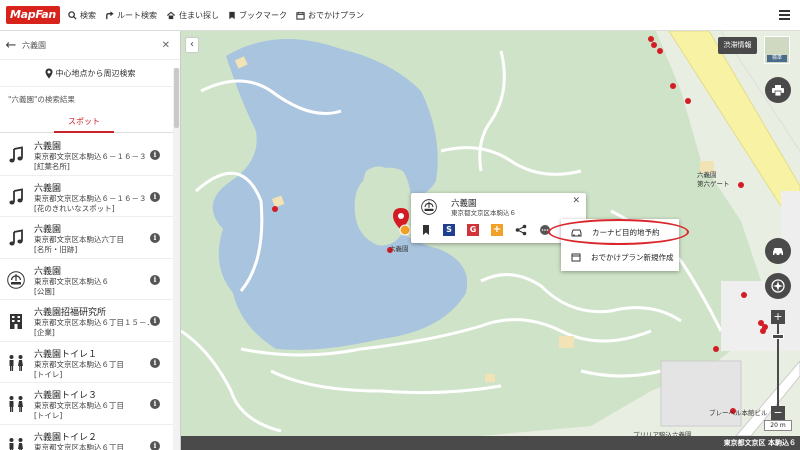 Image resolution: width=800 pixels, height=450 pixels. I want to click on list-item: 六義園 東京都文京区本駒込六丁目 [名所・旧跡] i, so click(86, 238).